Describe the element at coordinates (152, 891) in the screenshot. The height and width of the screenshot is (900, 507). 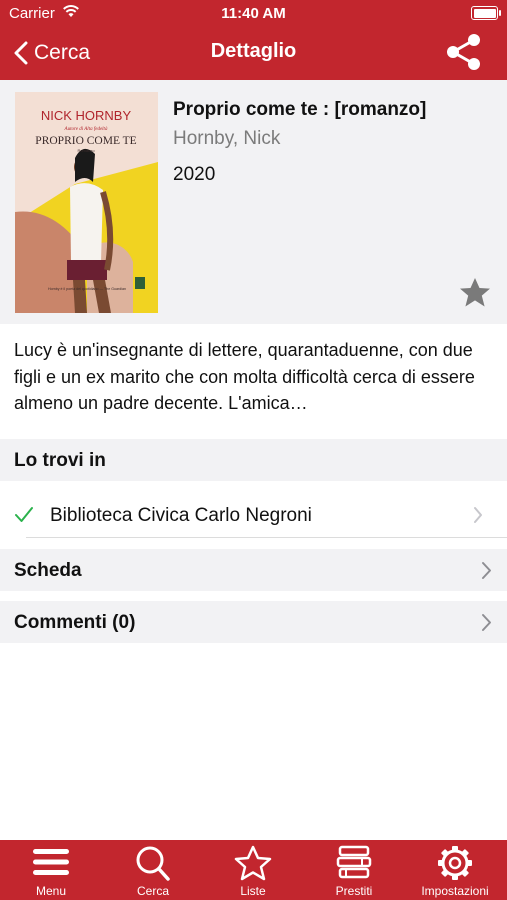
I see `tab-search-label: Cerca` at that location.